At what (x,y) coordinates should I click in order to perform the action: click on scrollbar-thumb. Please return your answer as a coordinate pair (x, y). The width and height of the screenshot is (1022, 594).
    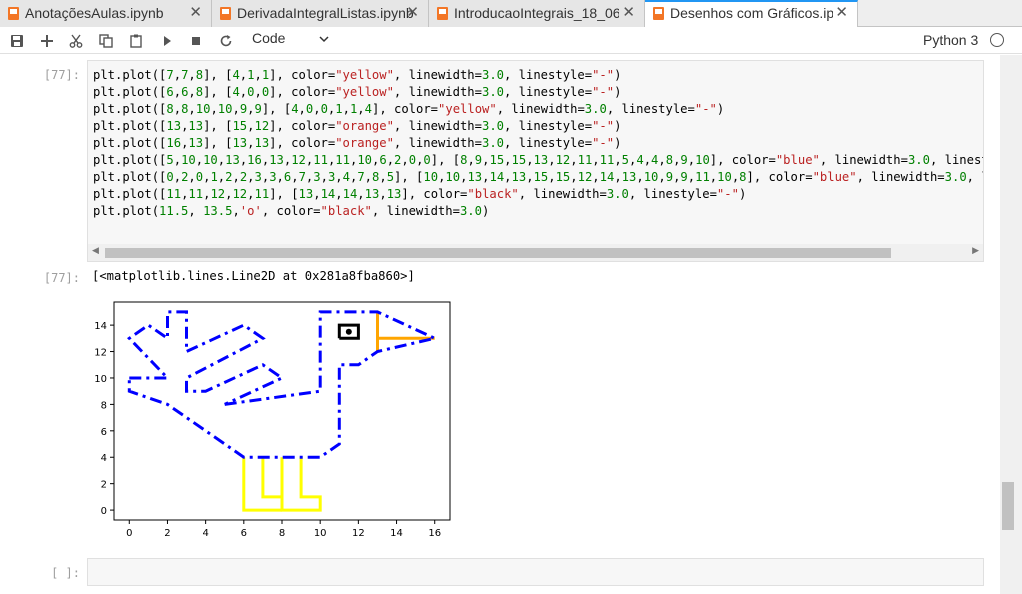
    Looking at the image, I should click on (498, 253).